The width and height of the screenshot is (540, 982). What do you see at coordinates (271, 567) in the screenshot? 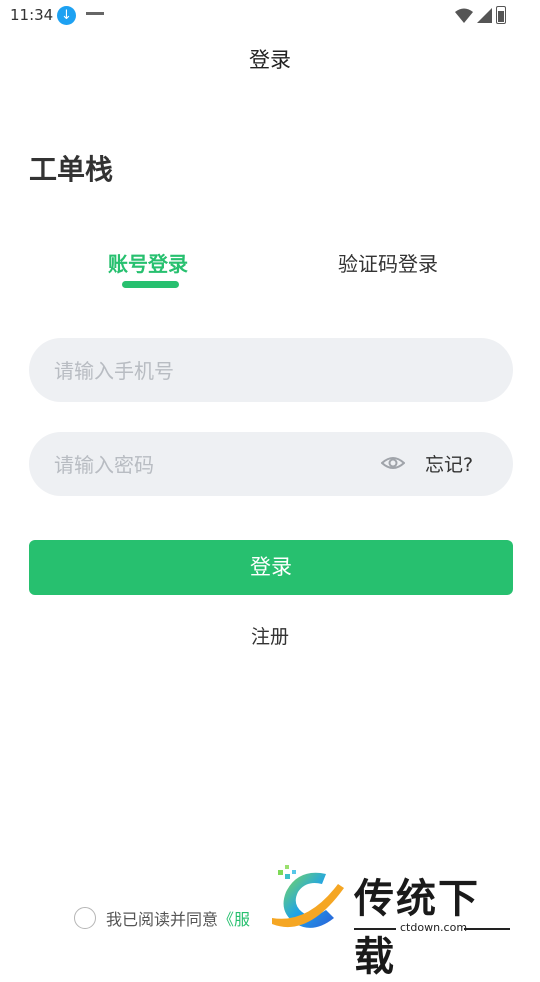
I see `login-button: 登录` at bounding box center [271, 567].